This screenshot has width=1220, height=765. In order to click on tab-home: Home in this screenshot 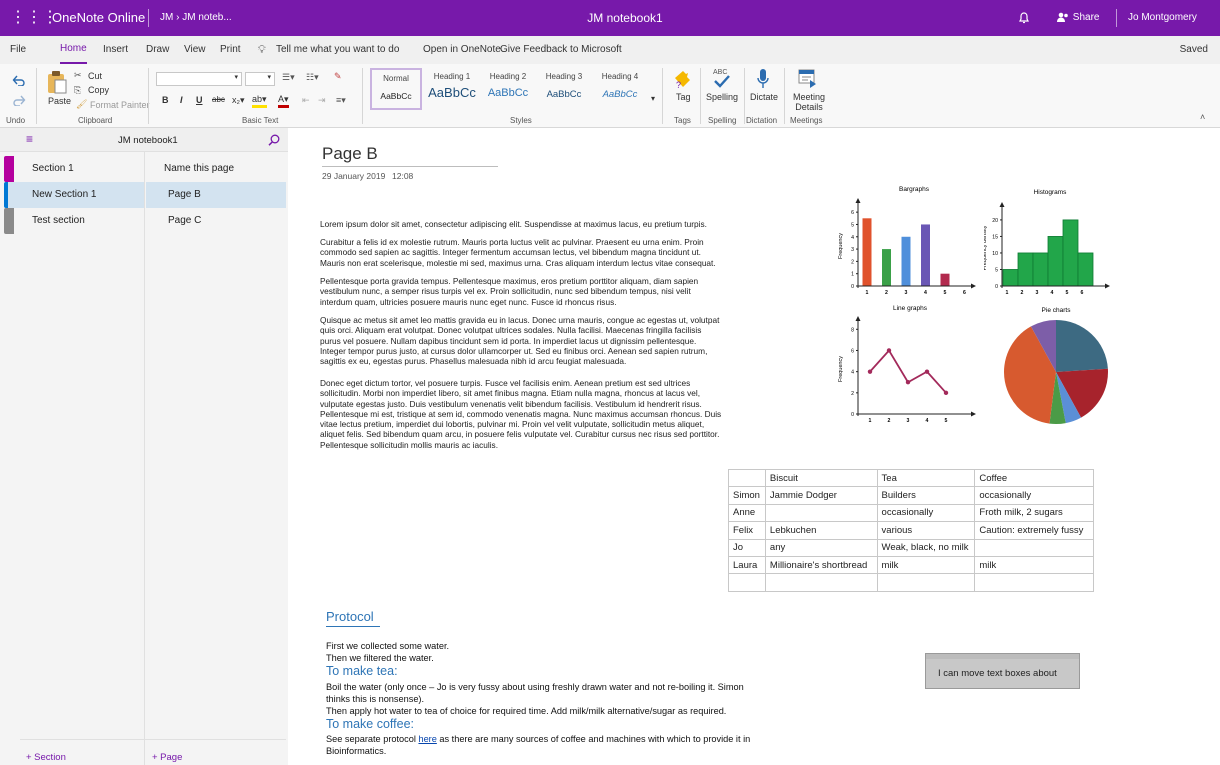, I will do `click(73, 50)`.